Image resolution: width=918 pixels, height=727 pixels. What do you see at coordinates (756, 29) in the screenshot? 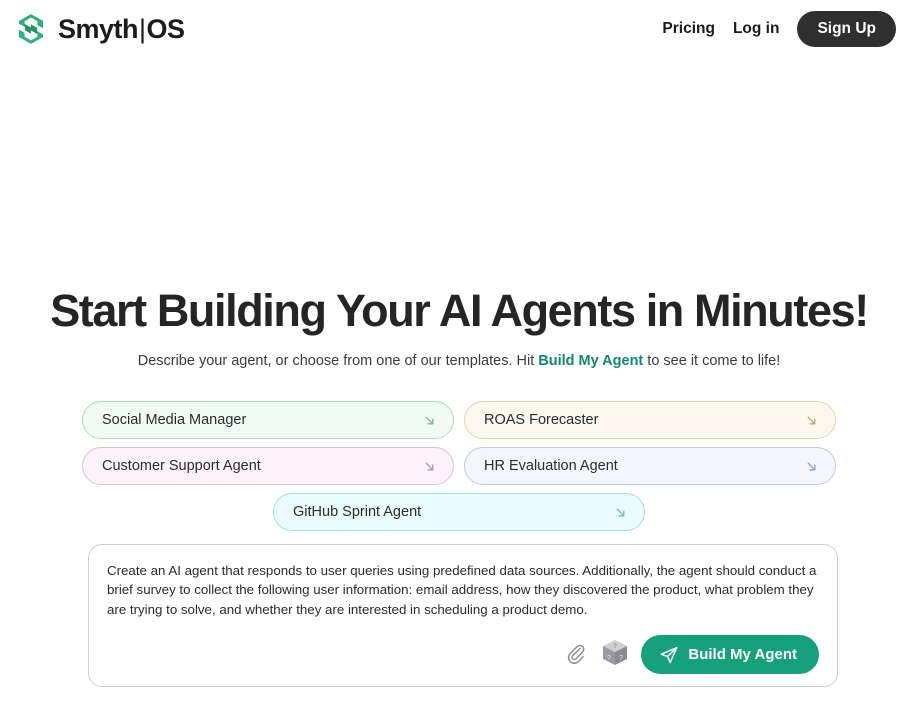
I see `nav-link-login: Log in` at bounding box center [756, 29].